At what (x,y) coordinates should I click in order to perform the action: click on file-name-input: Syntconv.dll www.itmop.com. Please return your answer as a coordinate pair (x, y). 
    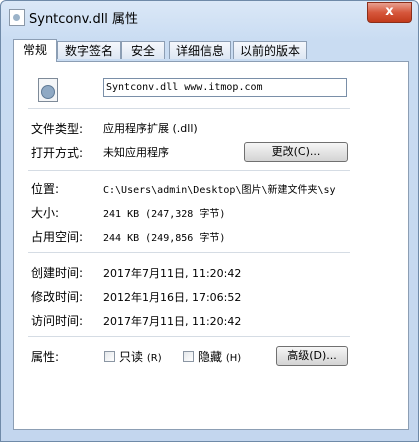
    Looking at the image, I should click on (225, 87).